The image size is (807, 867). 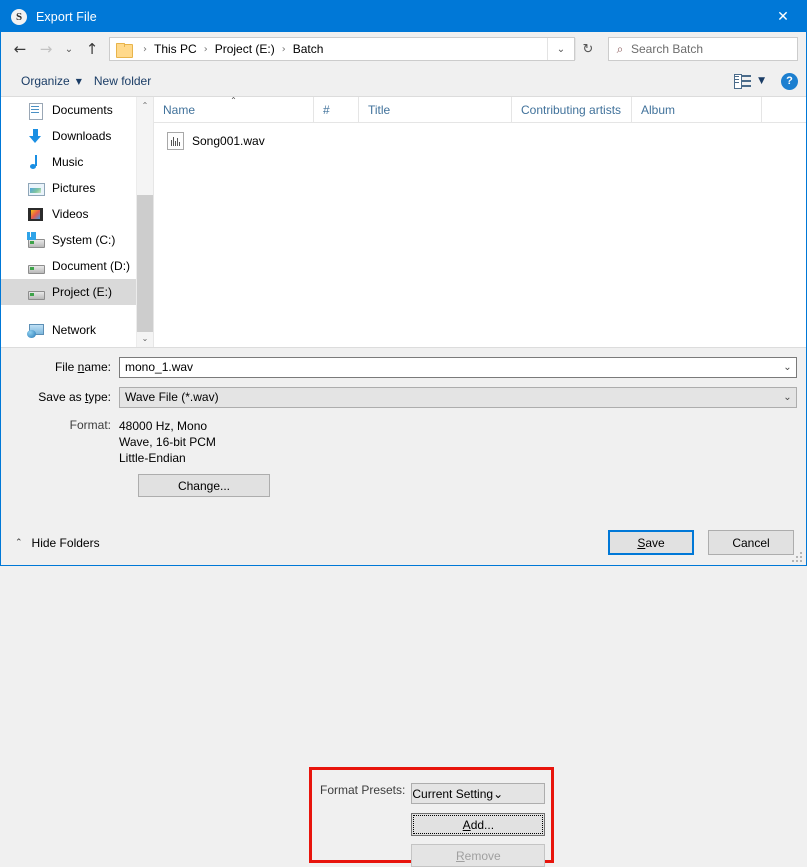 What do you see at coordinates (478, 793) in the screenshot?
I see `format-presets-select: Current Setting ⌄` at bounding box center [478, 793].